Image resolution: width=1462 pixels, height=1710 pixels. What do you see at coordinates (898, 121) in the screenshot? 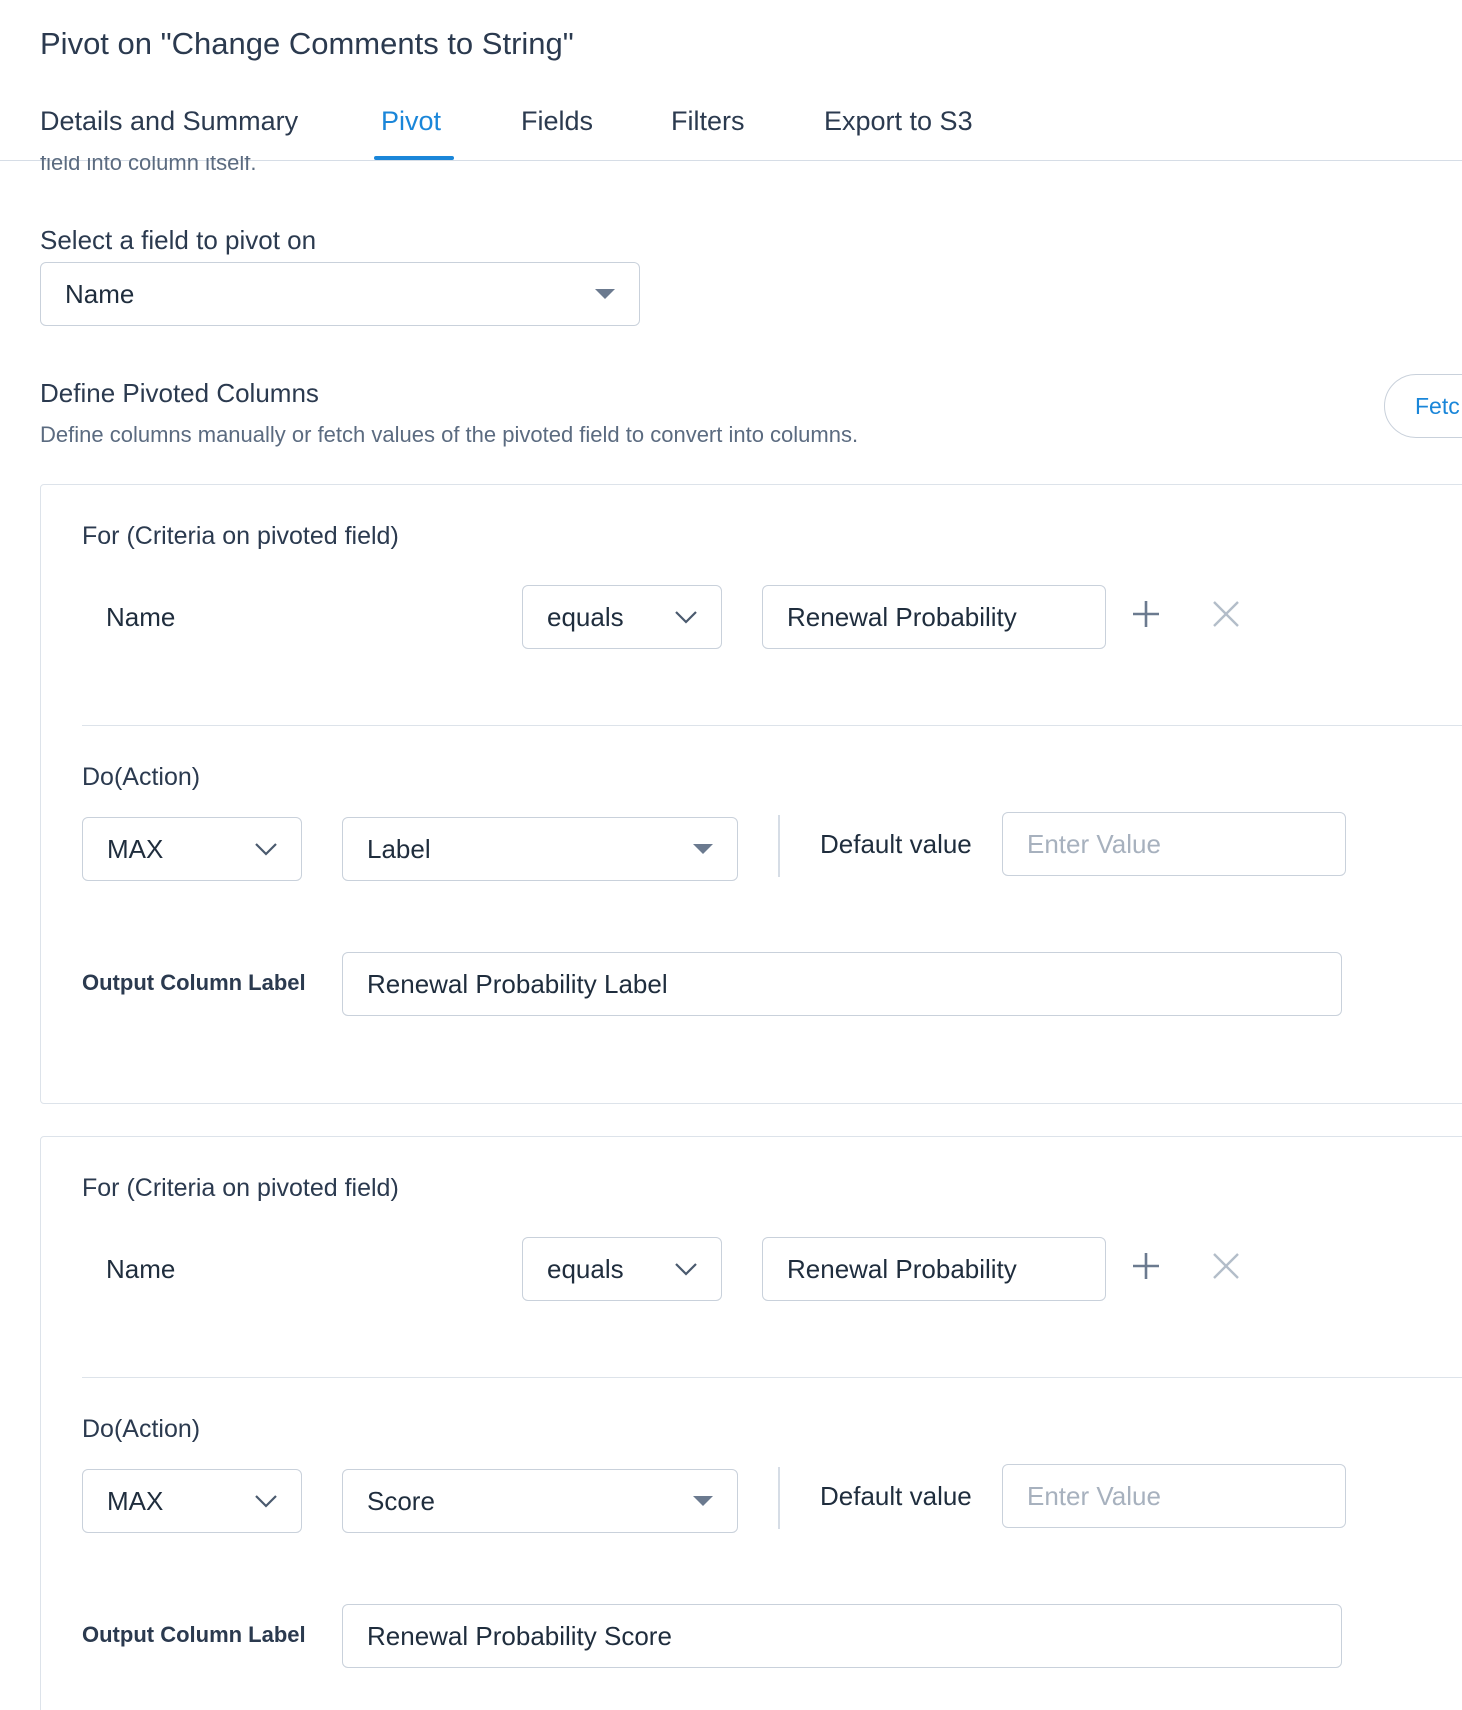
I see `tab-export-to-s3: Export to S3` at bounding box center [898, 121].